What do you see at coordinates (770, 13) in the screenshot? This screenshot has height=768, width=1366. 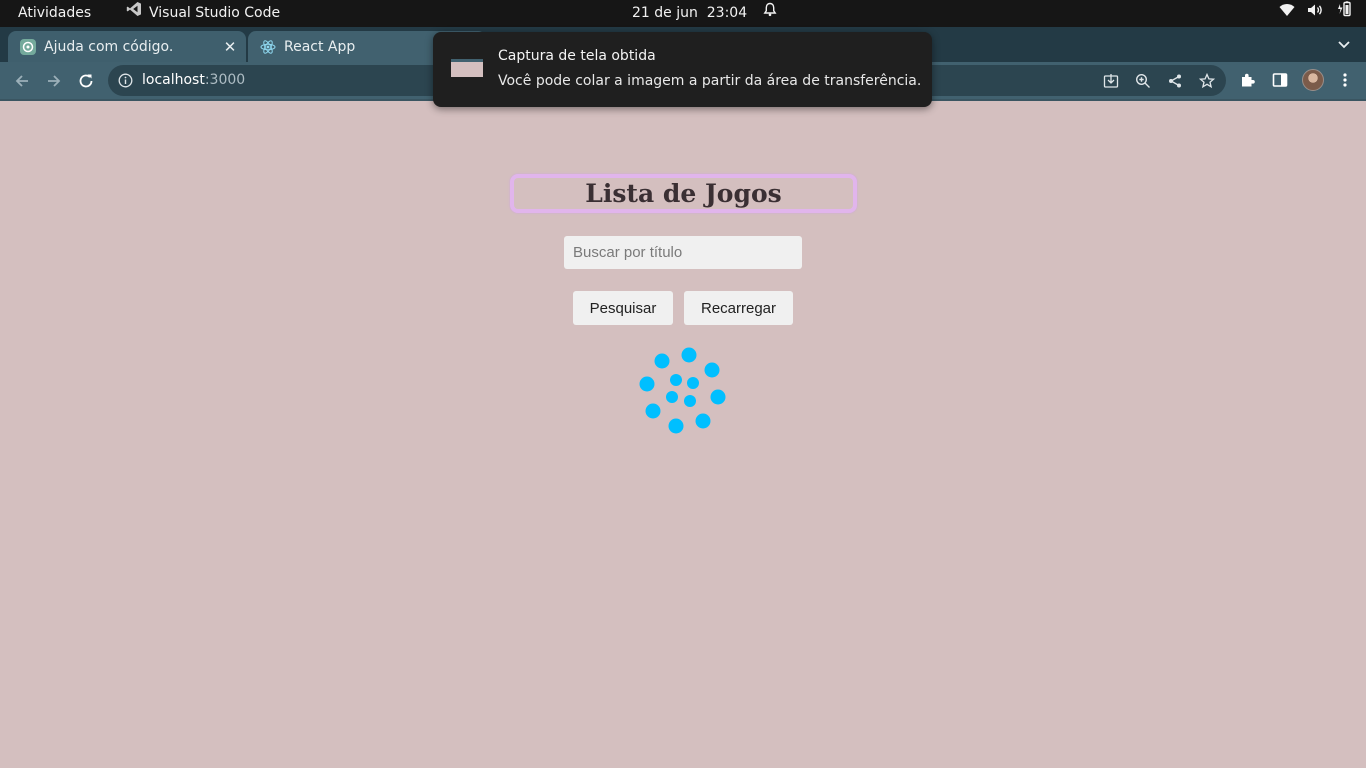 I see `bell-icon` at bounding box center [770, 13].